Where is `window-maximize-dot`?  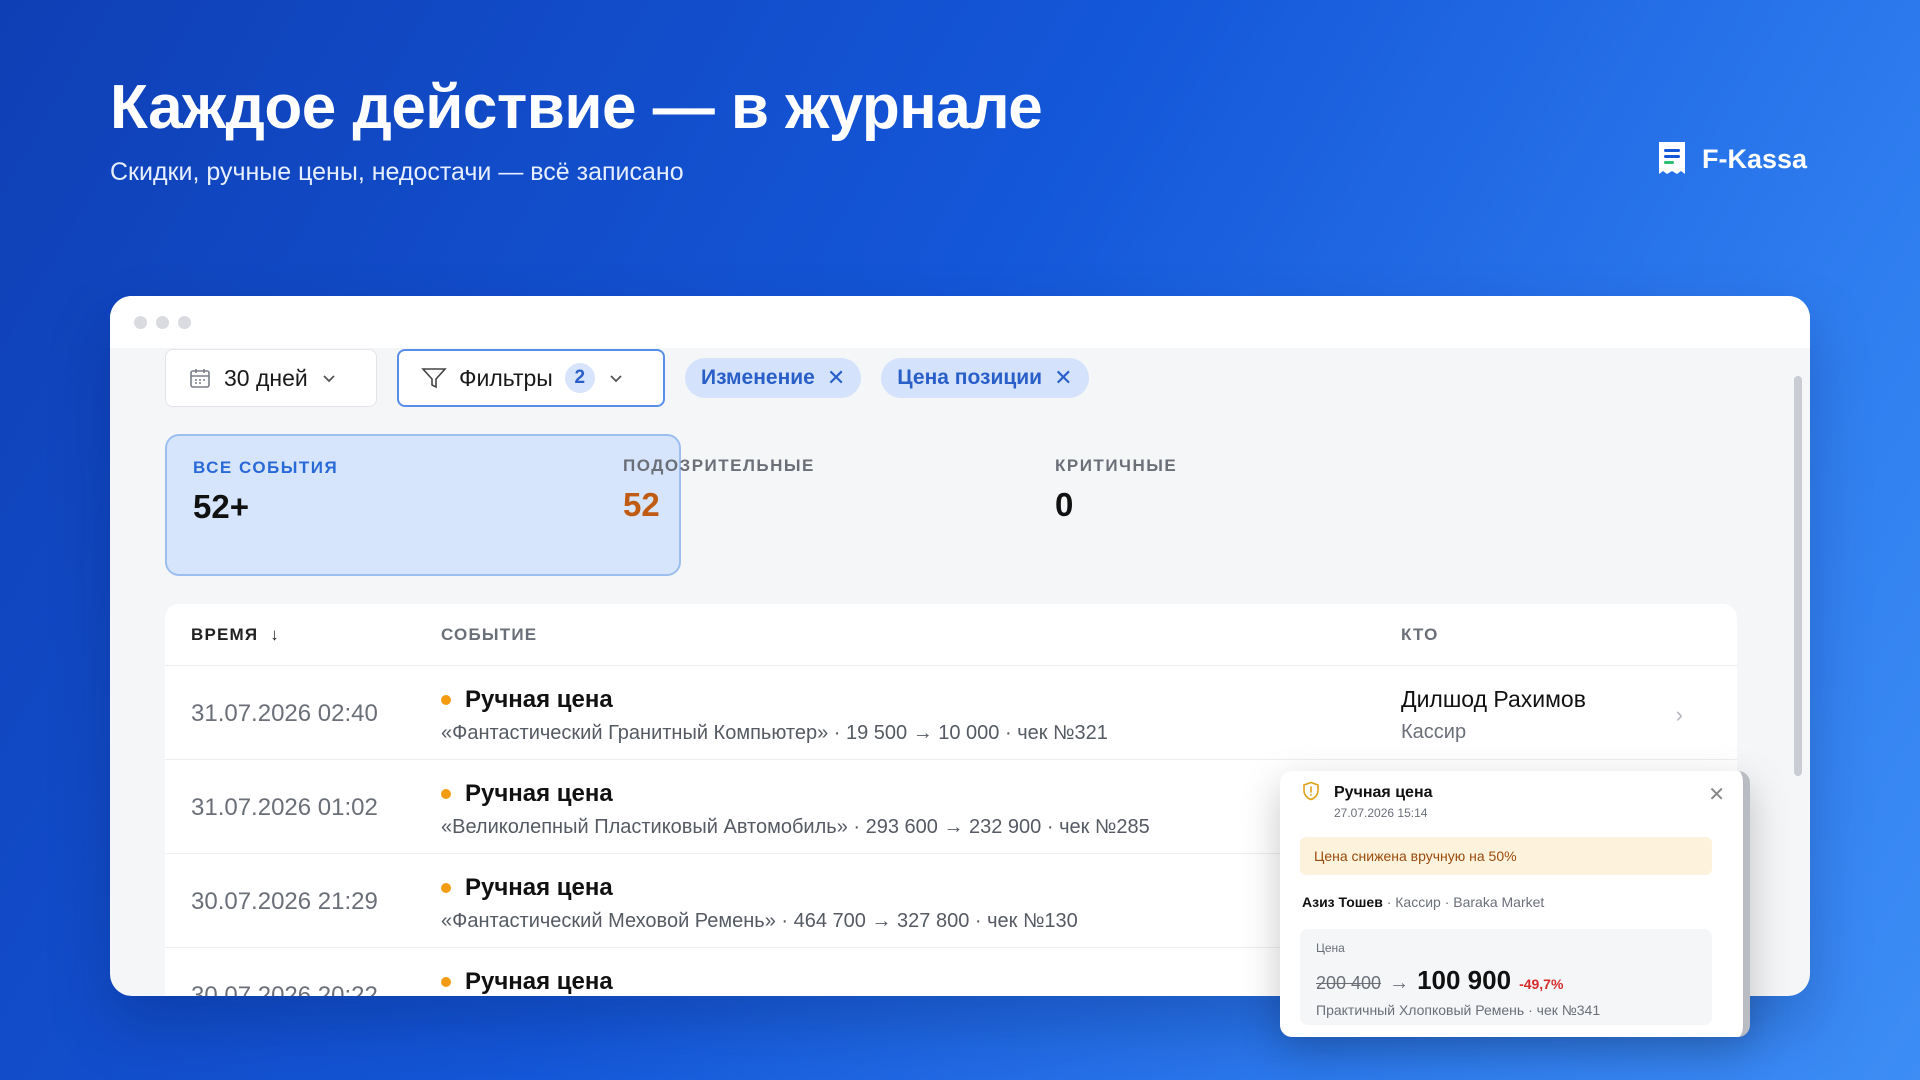 window-maximize-dot is located at coordinates (184, 322).